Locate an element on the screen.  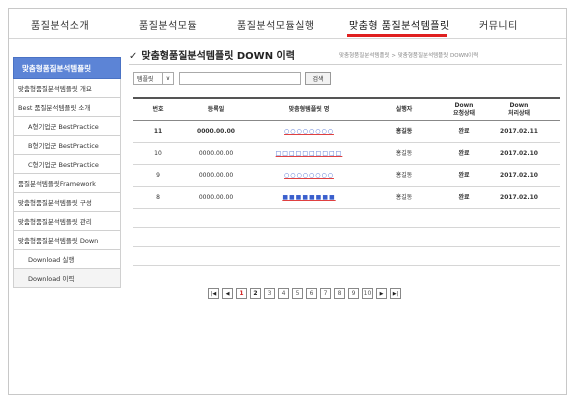
cell-no: 8 is located at coordinates (158, 197).